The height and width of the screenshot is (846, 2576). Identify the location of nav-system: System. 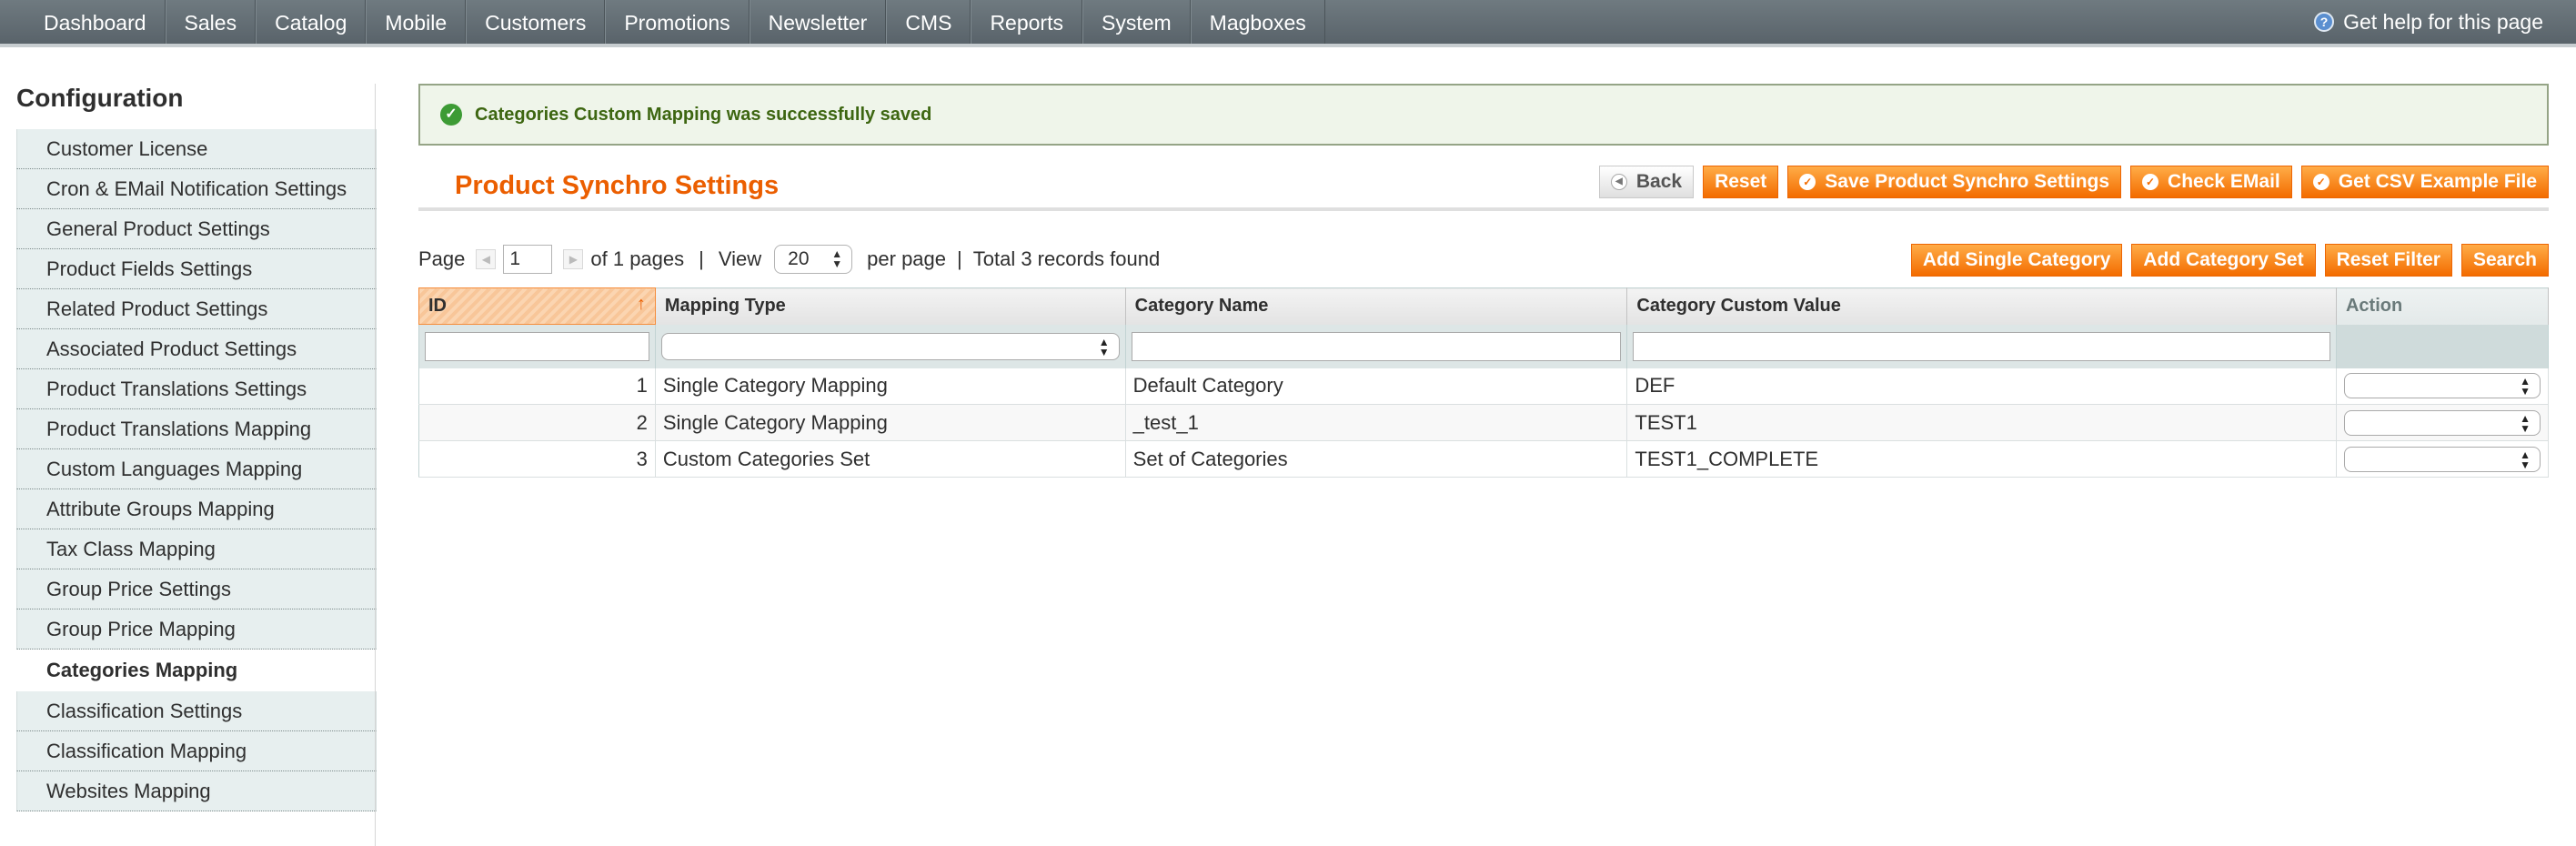
(1136, 22).